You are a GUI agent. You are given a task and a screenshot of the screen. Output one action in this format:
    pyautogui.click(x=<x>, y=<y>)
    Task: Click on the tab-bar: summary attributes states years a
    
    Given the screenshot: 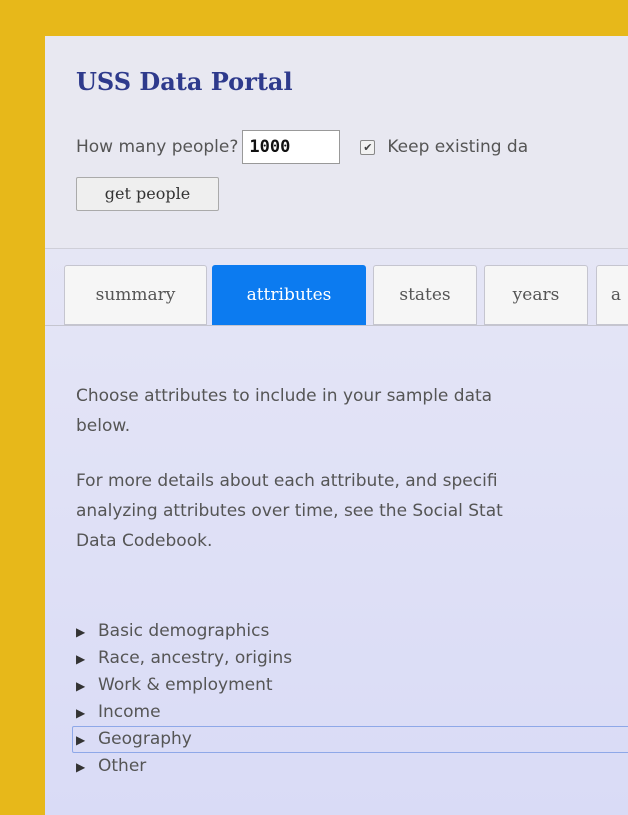 What is the action you would take?
    pyautogui.click(x=336, y=295)
    